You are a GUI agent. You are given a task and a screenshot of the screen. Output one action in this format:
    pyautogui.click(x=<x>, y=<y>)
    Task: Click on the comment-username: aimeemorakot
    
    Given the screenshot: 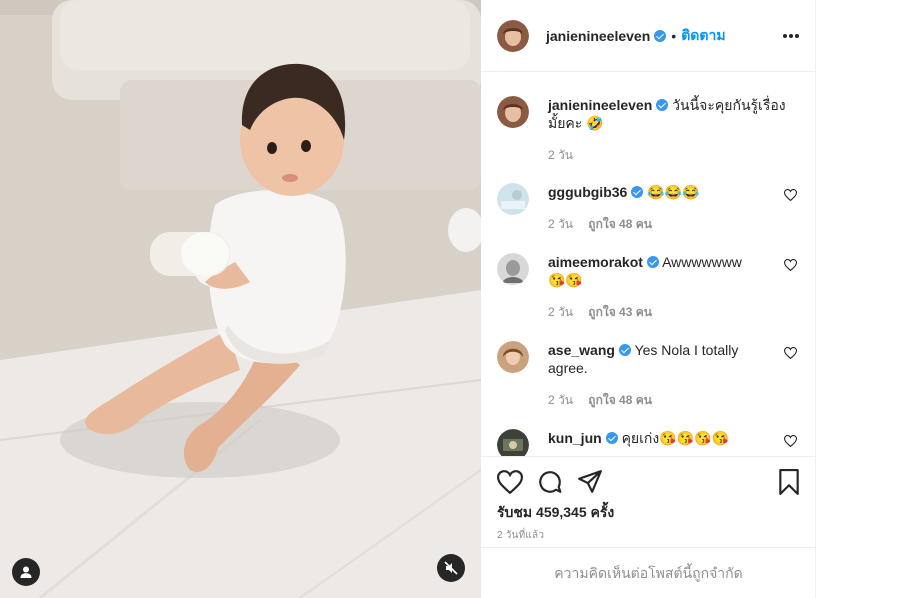 What is the action you would take?
    pyautogui.click(x=595, y=262)
    